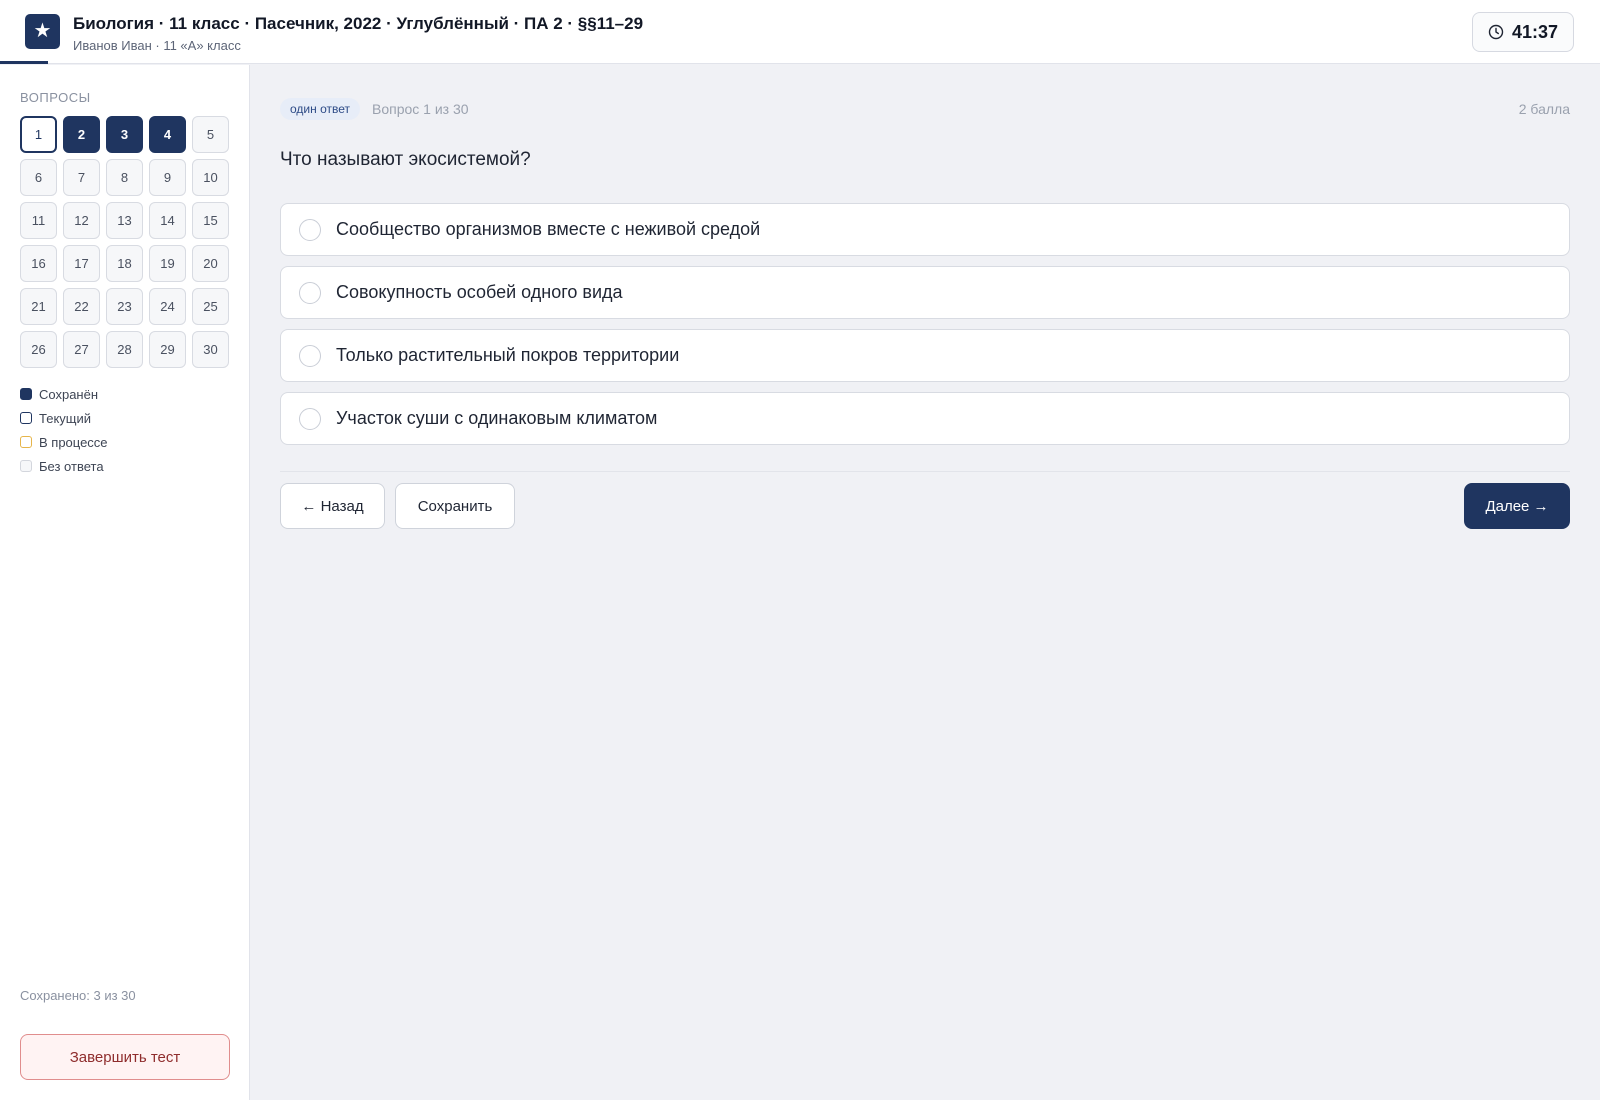 The image size is (1600, 1100). Describe the element at coordinates (81, 134) in the screenshot. I see `question-nav-2: 2` at that location.